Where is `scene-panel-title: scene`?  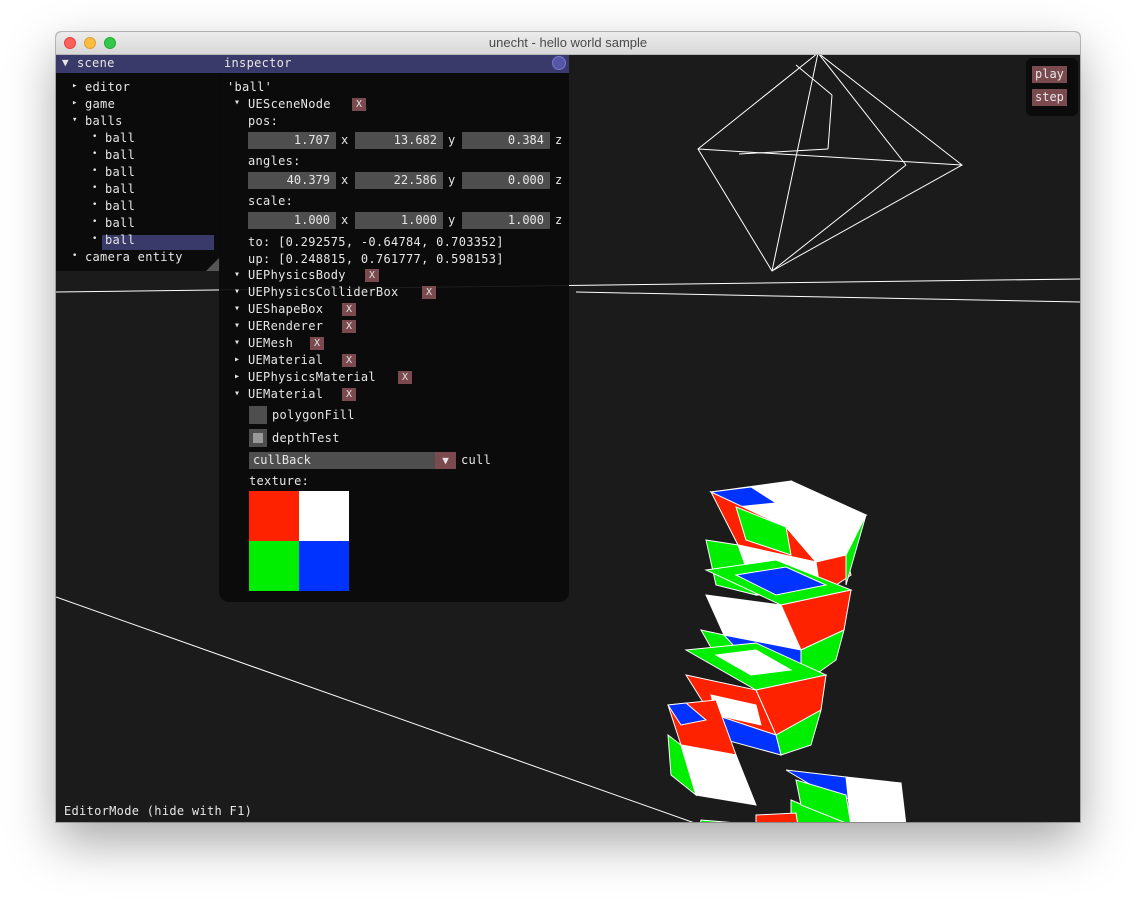
scene-panel-title: scene is located at coordinates (96, 63).